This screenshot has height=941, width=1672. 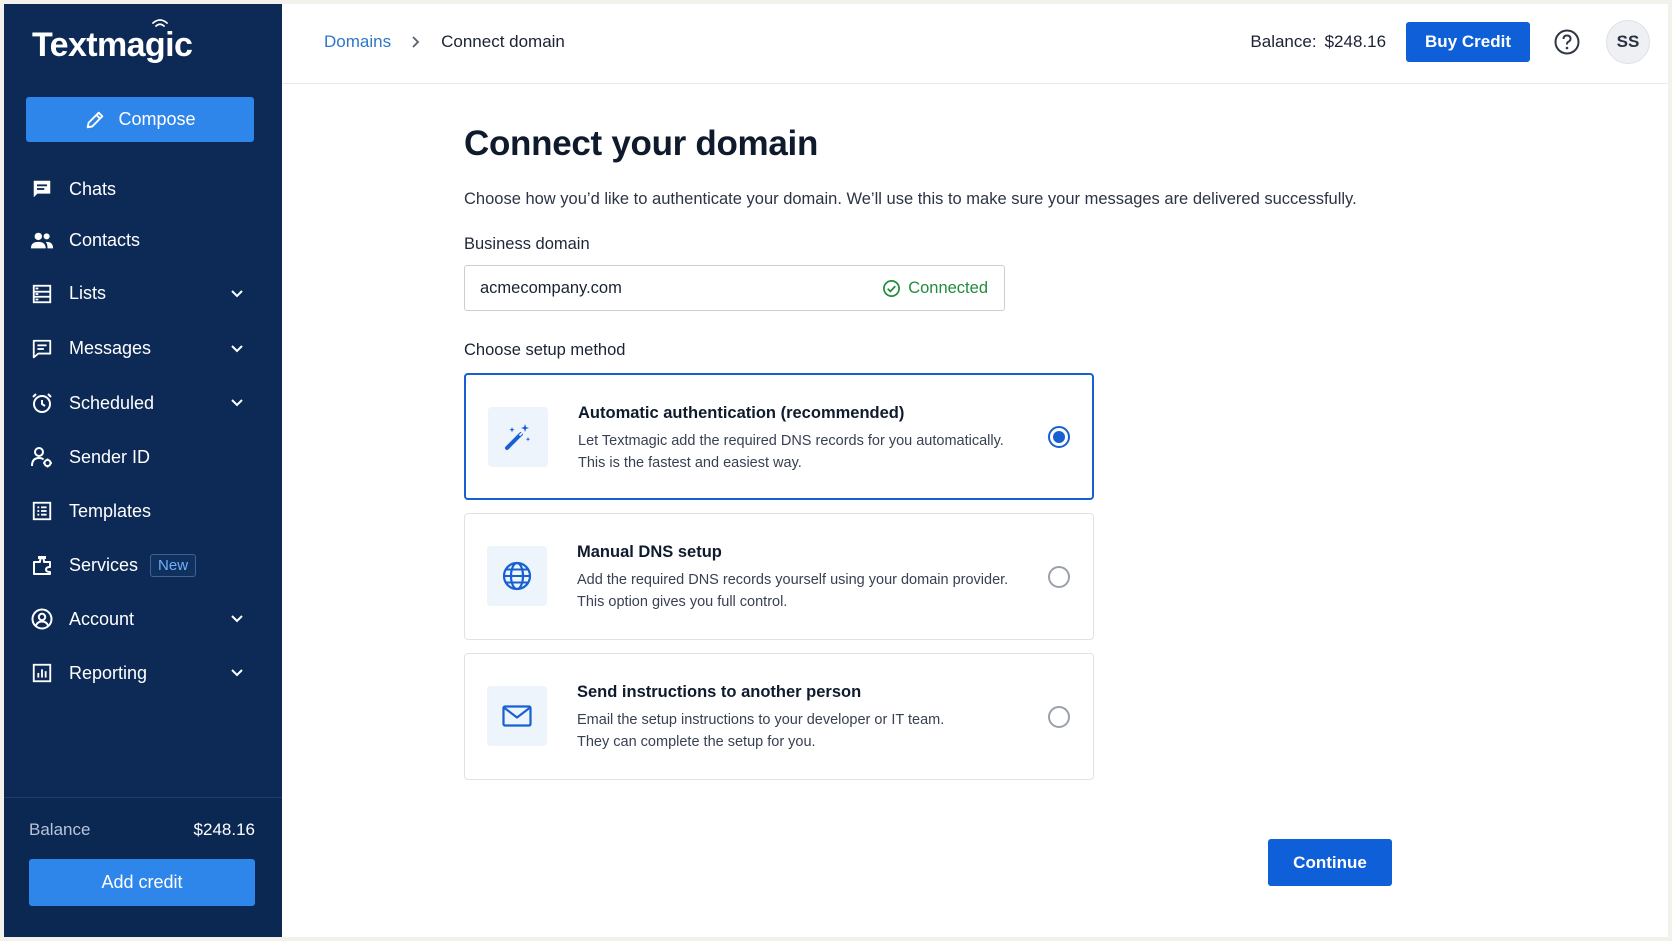 What do you see at coordinates (160, 23) in the screenshot?
I see `wifi-icon` at bounding box center [160, 23].